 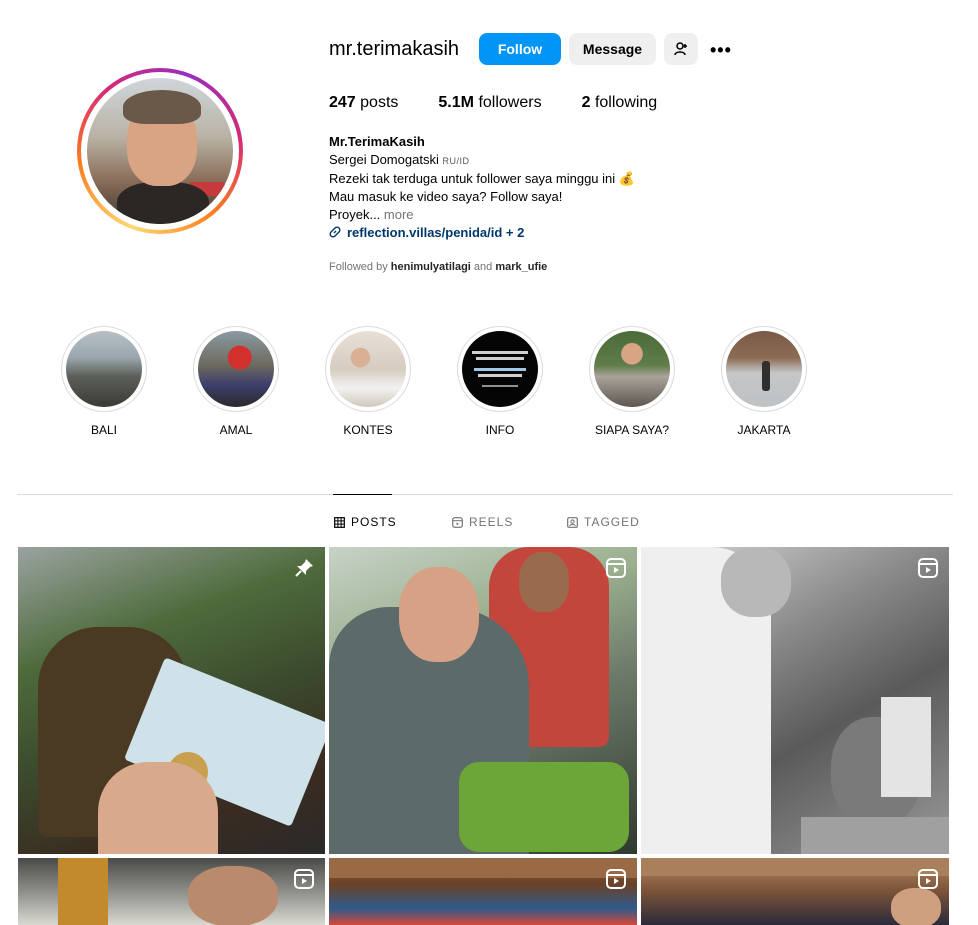 I want to click on followers-label: followers, so click(x=510, y=102).